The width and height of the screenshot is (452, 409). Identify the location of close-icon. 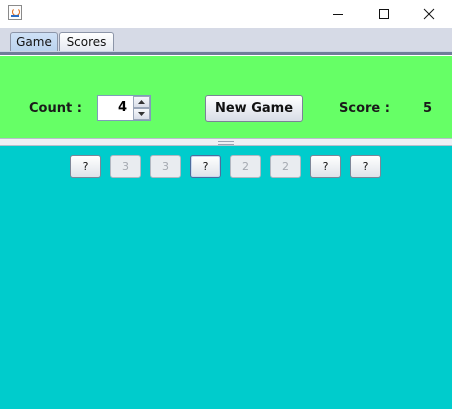
(429, 14).